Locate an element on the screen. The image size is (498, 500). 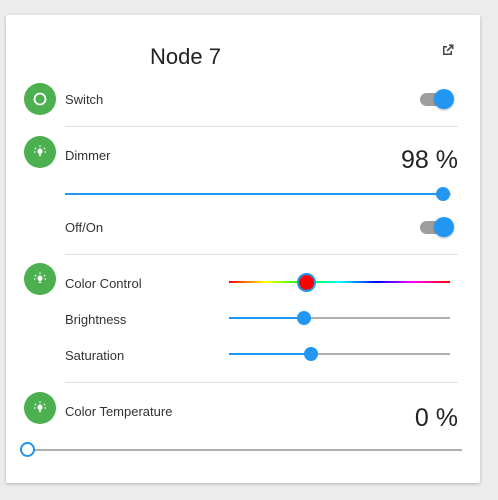
switch-label: Switch is located at coordinates (84, 99).